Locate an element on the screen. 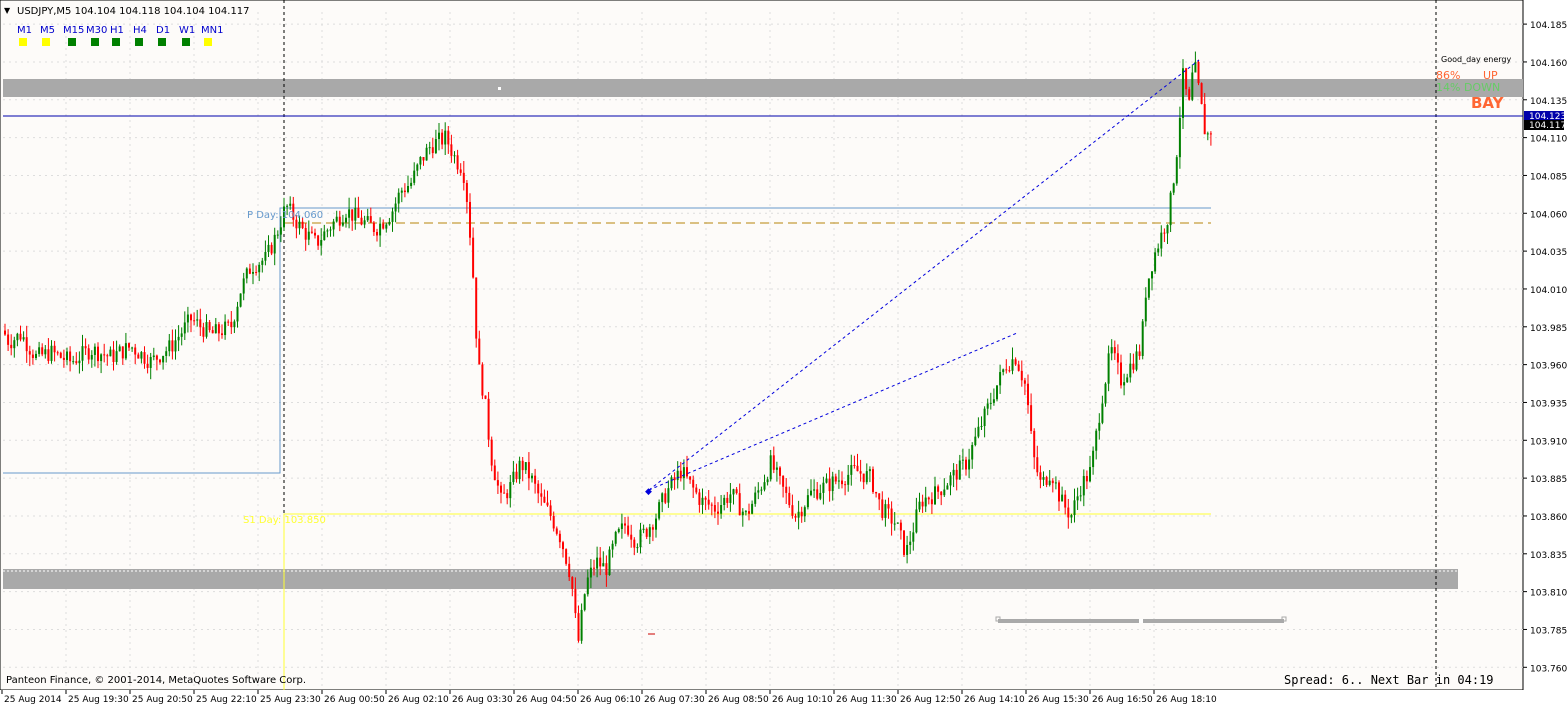 The image size is (1568, 710). price-tick-label: 104.085 is located at coordinates (1548, 177).